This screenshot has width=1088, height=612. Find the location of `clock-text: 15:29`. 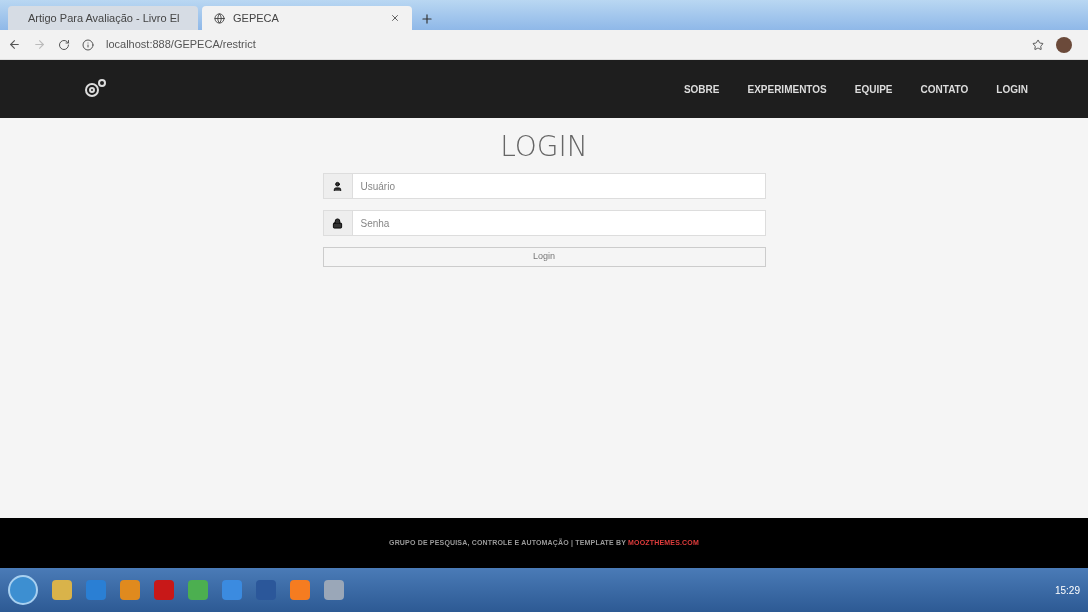

clock-text: 15:29 is located at coordinates (1067, 590).